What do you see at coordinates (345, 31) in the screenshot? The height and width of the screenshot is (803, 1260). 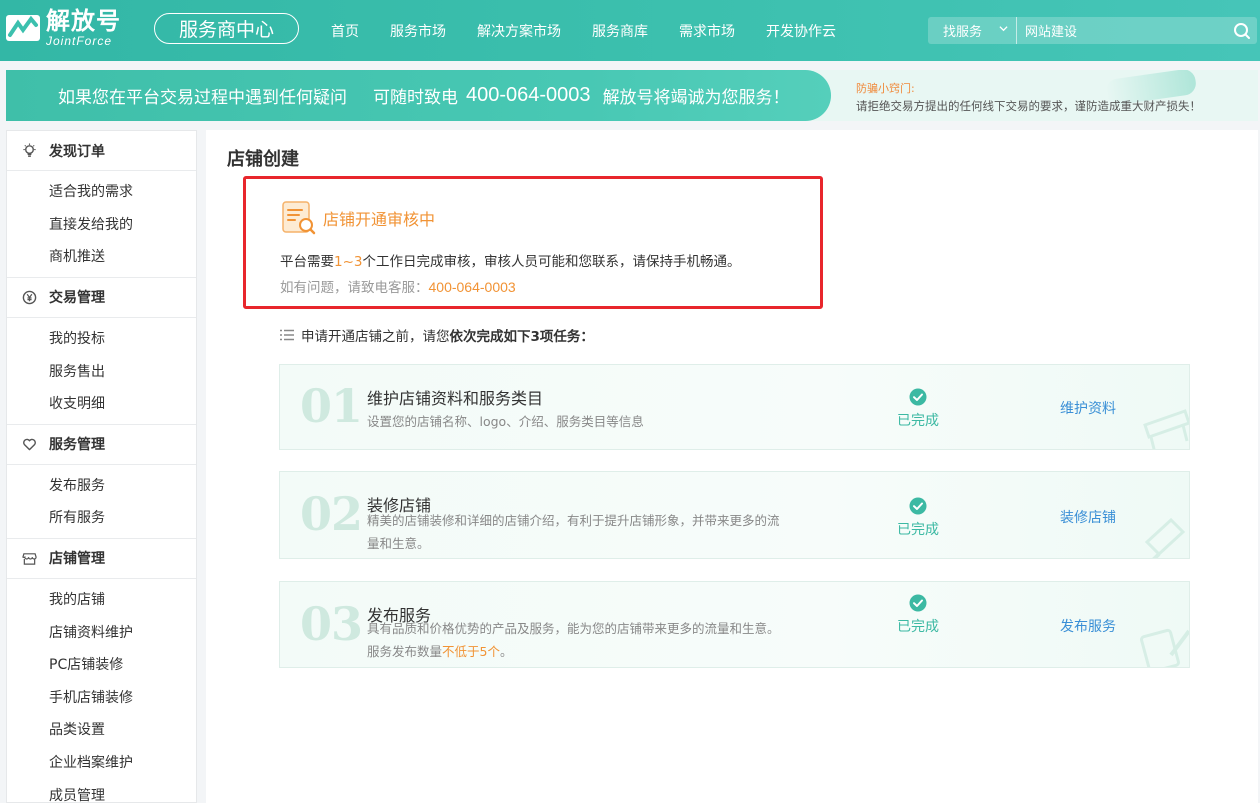 I see `nav-item-home: 首页` at bounding box center [345, 31].